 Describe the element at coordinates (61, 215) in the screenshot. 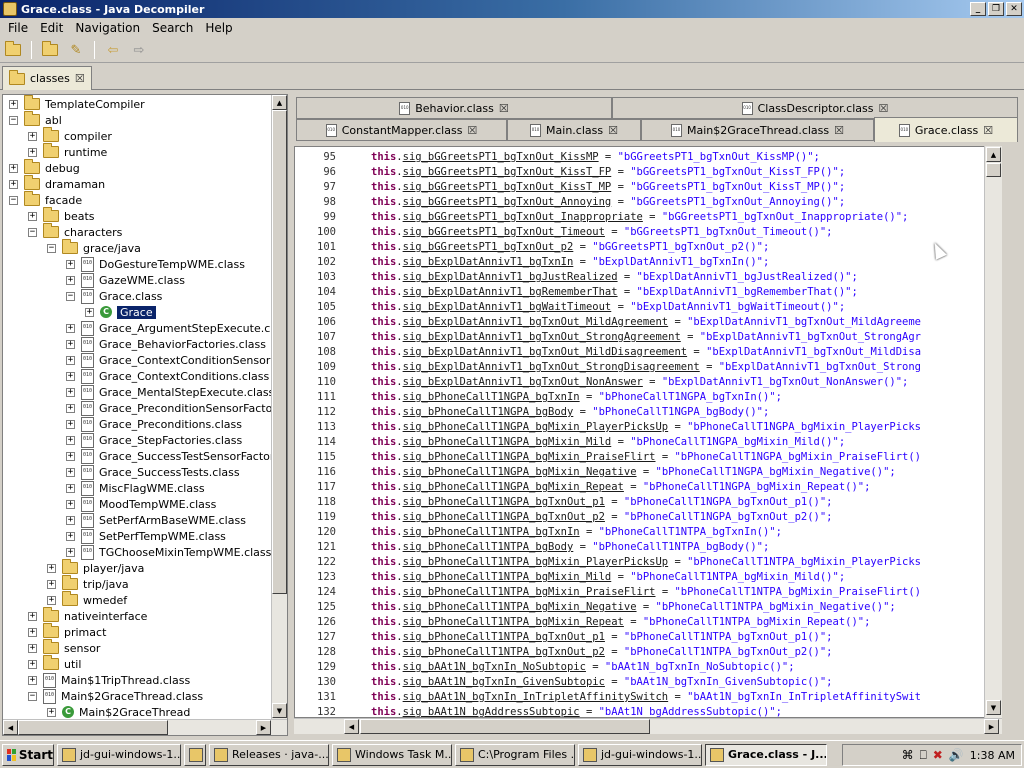

I see `tree-node: + beats` at that location.